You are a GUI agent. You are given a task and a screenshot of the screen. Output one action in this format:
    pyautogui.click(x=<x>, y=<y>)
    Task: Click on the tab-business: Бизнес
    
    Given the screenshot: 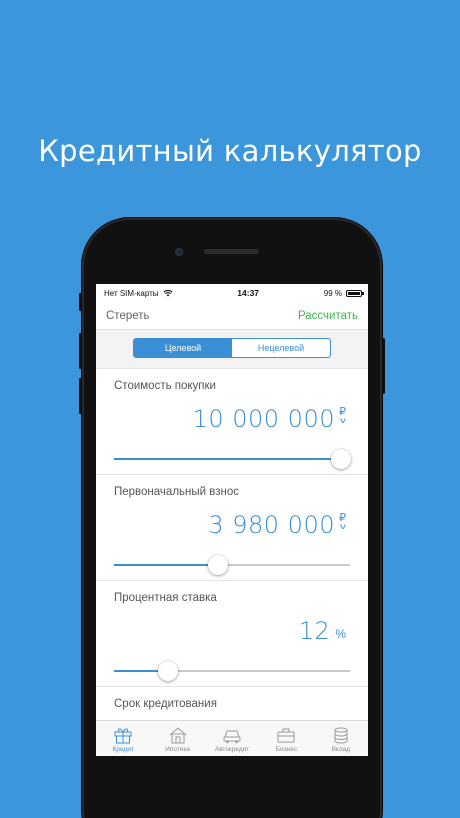 What is the action you would take?
    pyautogui.click(x=286, y=738)
    